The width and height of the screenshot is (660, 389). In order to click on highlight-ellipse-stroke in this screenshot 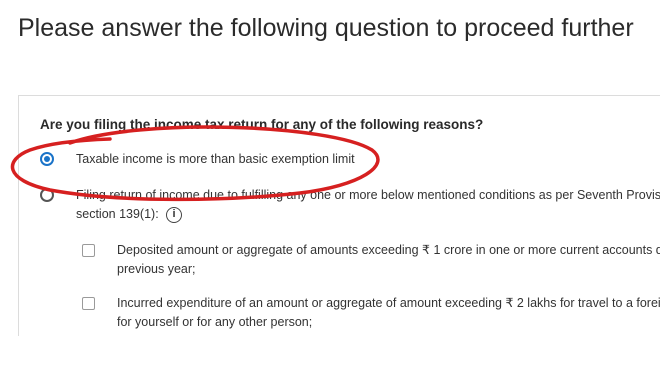, I will do `click(195, 163)`.